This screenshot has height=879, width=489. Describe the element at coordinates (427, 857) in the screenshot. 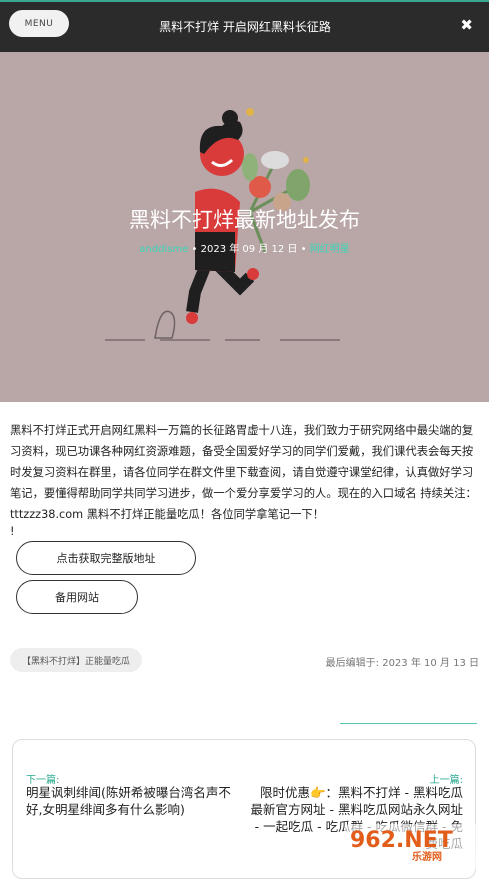

I see `watermark-sub-text: 乐游网` at that location.